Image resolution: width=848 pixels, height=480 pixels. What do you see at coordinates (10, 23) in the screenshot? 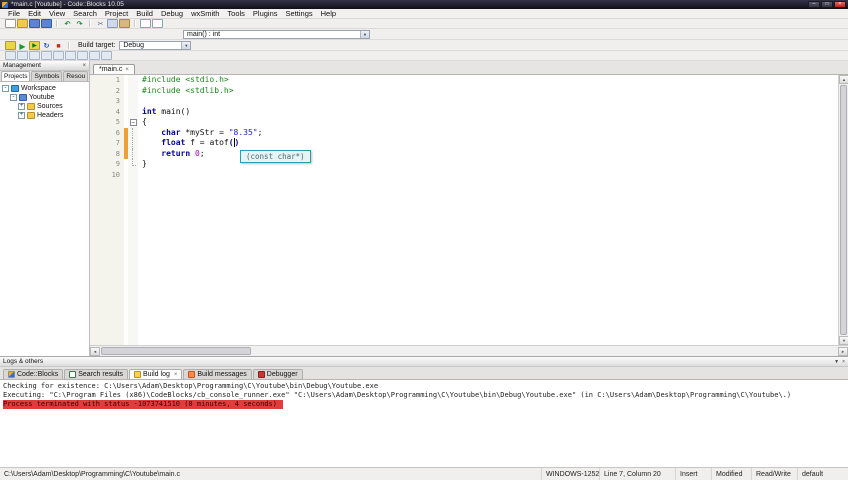
I see `new-file-icon` at bounding box center [10, 23].